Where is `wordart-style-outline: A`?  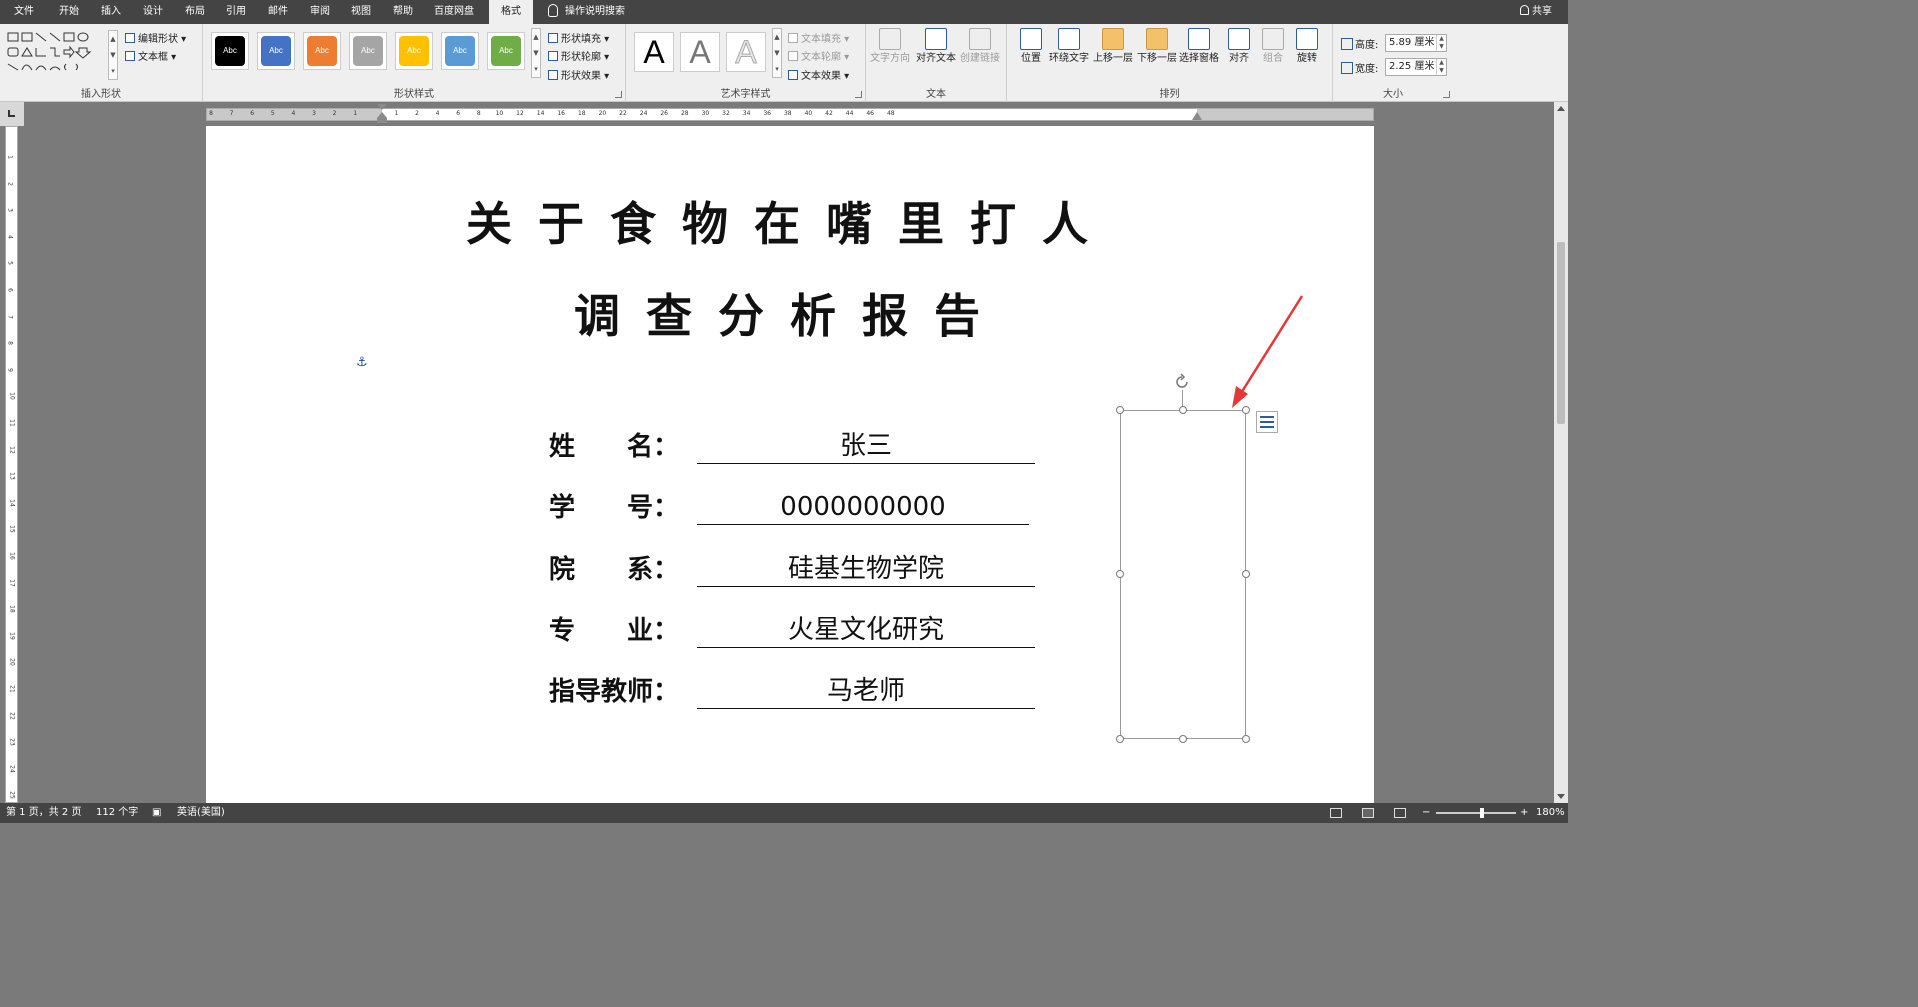
wordart-style-outline: A is located at coordinates (746, 52).